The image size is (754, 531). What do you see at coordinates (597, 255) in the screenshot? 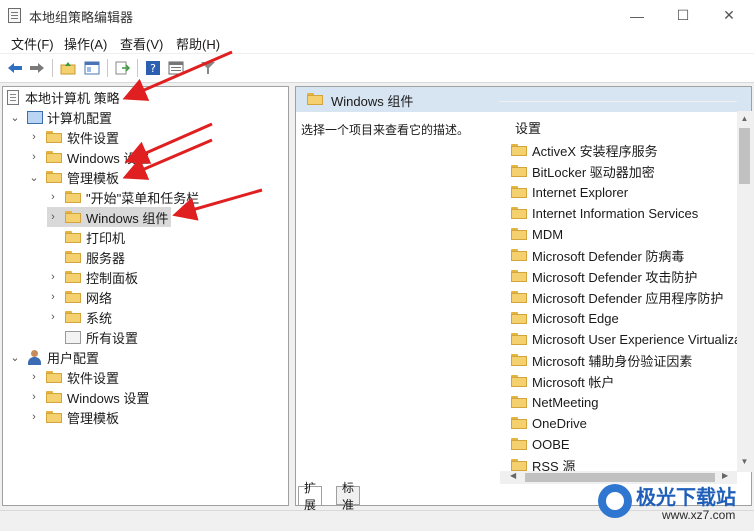
I see `list-item: Microsoft Defender 防病毒` at bounding box center [597, 255].